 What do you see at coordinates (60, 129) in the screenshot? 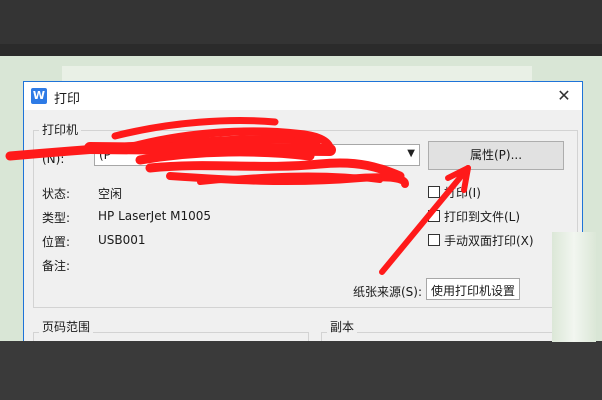
I see `printer-group-label: 打印机` at bounding box center [60, 129].